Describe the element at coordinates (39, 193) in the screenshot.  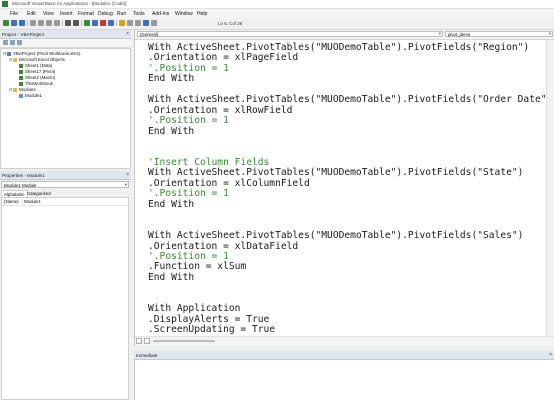
I see `tab-categorized: Categorized` at that location.